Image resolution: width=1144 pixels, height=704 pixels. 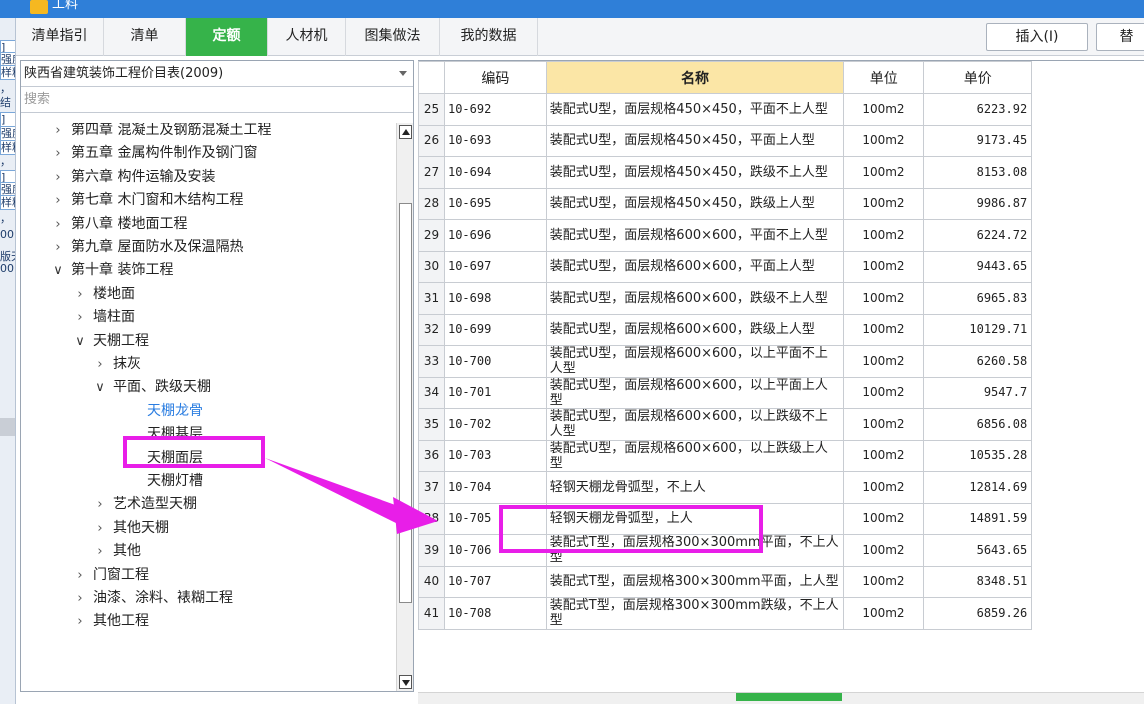 What do you see at coordinates (405, 132) in the screenshot?
I see `scroll-up-icon` at bounding box center [405, 132].